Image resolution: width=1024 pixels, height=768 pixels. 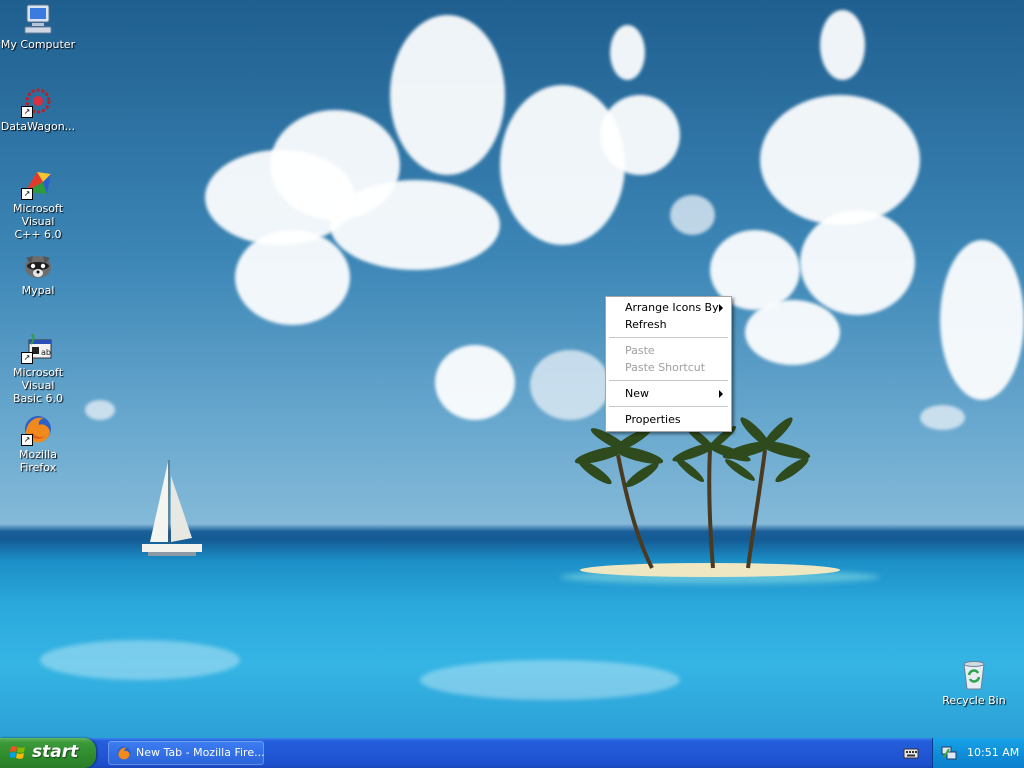 What do you see at coordinates (46, 352) in the screenshot?
I see `svg-text: ab` at bounding box center [46, 352].